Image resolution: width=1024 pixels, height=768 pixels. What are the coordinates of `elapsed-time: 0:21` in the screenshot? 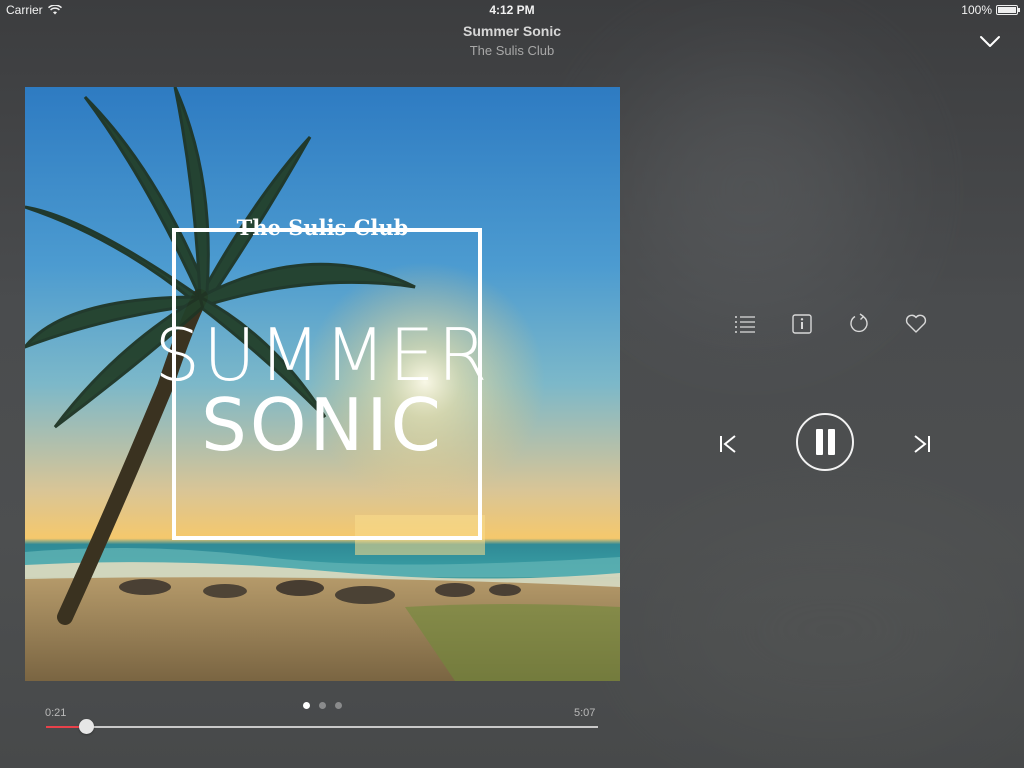 It's located at (56, 713).